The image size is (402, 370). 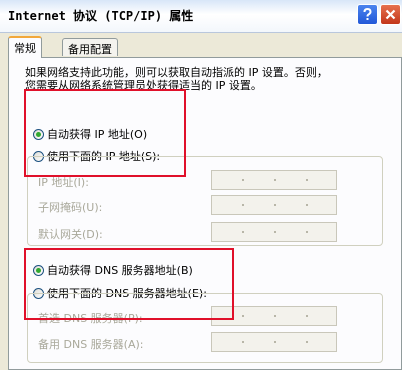 I want to click on close-icon, so click(x=390, y=14).